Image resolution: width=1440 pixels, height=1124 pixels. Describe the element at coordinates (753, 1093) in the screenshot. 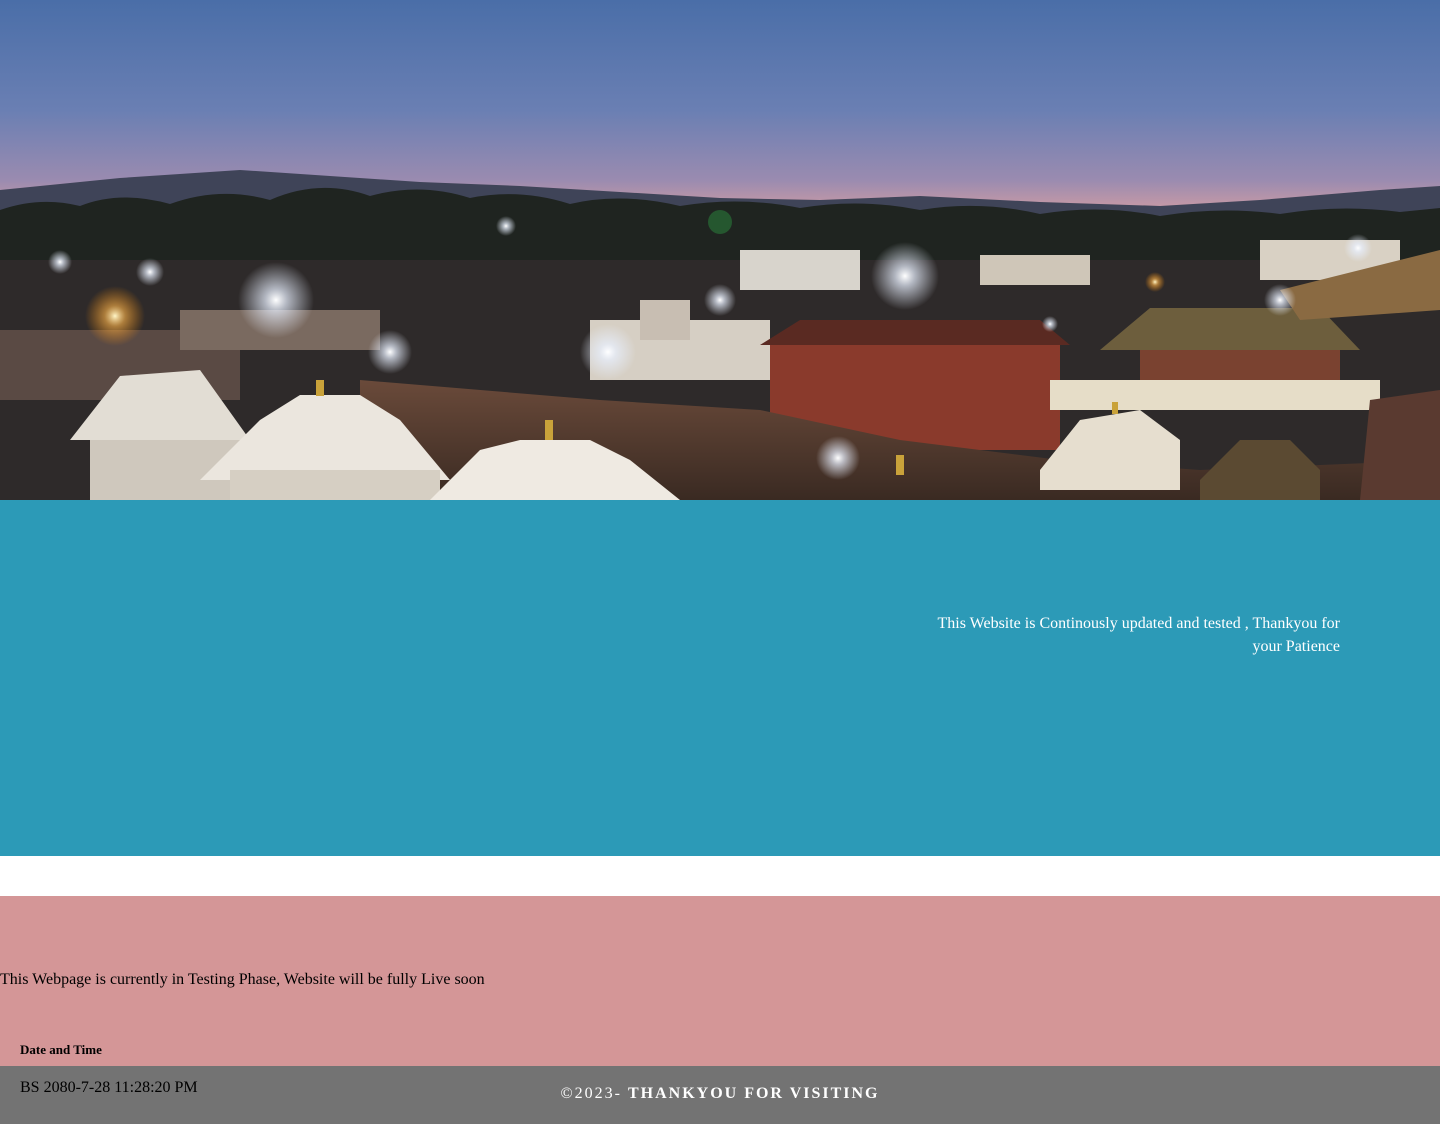

I see `thankyou-text: THANKYOU FOR VISITING` at that location.